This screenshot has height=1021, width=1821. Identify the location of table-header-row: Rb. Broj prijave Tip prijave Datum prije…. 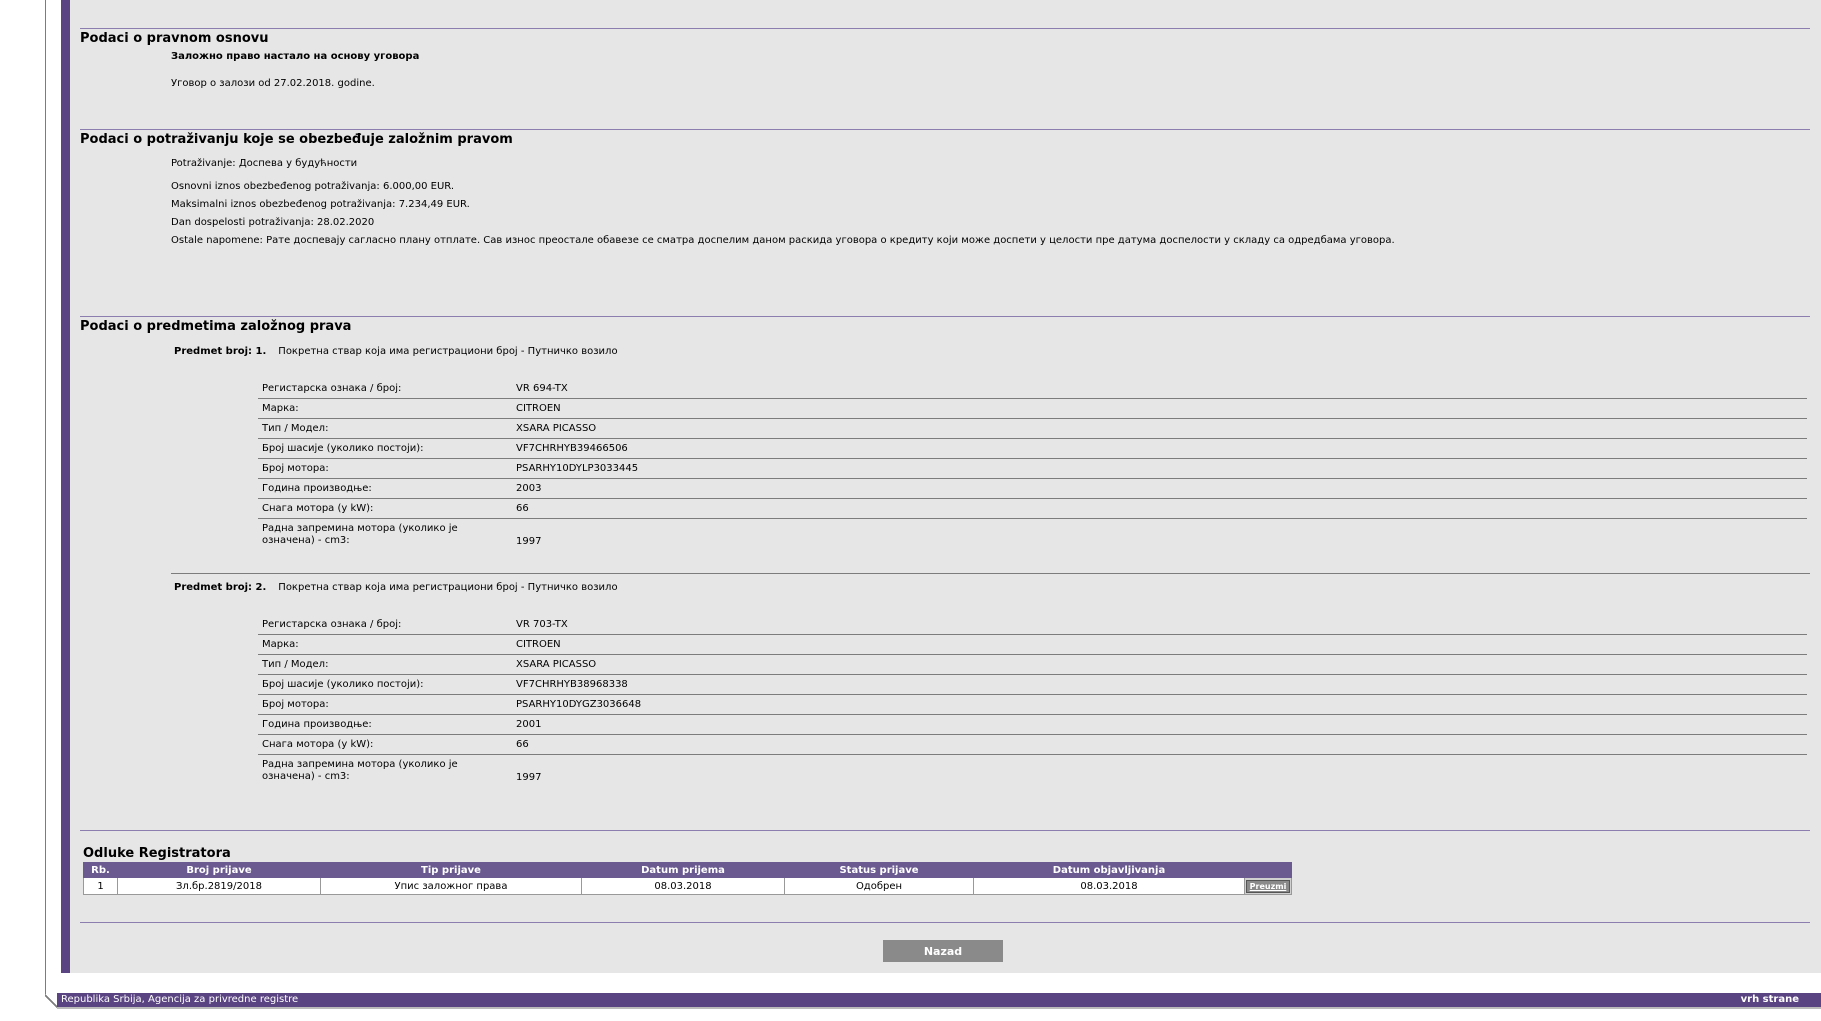
(687, 870).